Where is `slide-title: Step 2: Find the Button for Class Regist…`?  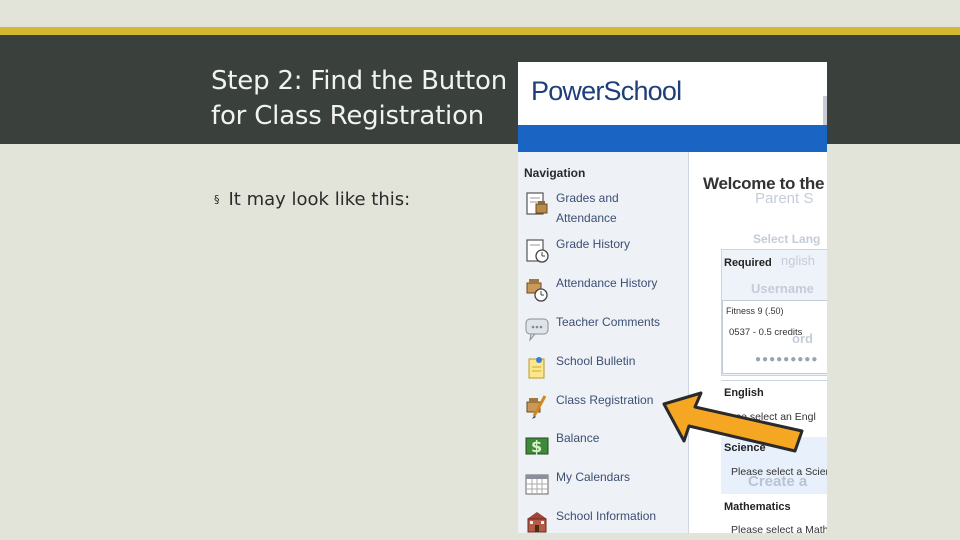 slide-title: Step 2: Find the Button for Class Regist… is located at coordinates (361, 99).